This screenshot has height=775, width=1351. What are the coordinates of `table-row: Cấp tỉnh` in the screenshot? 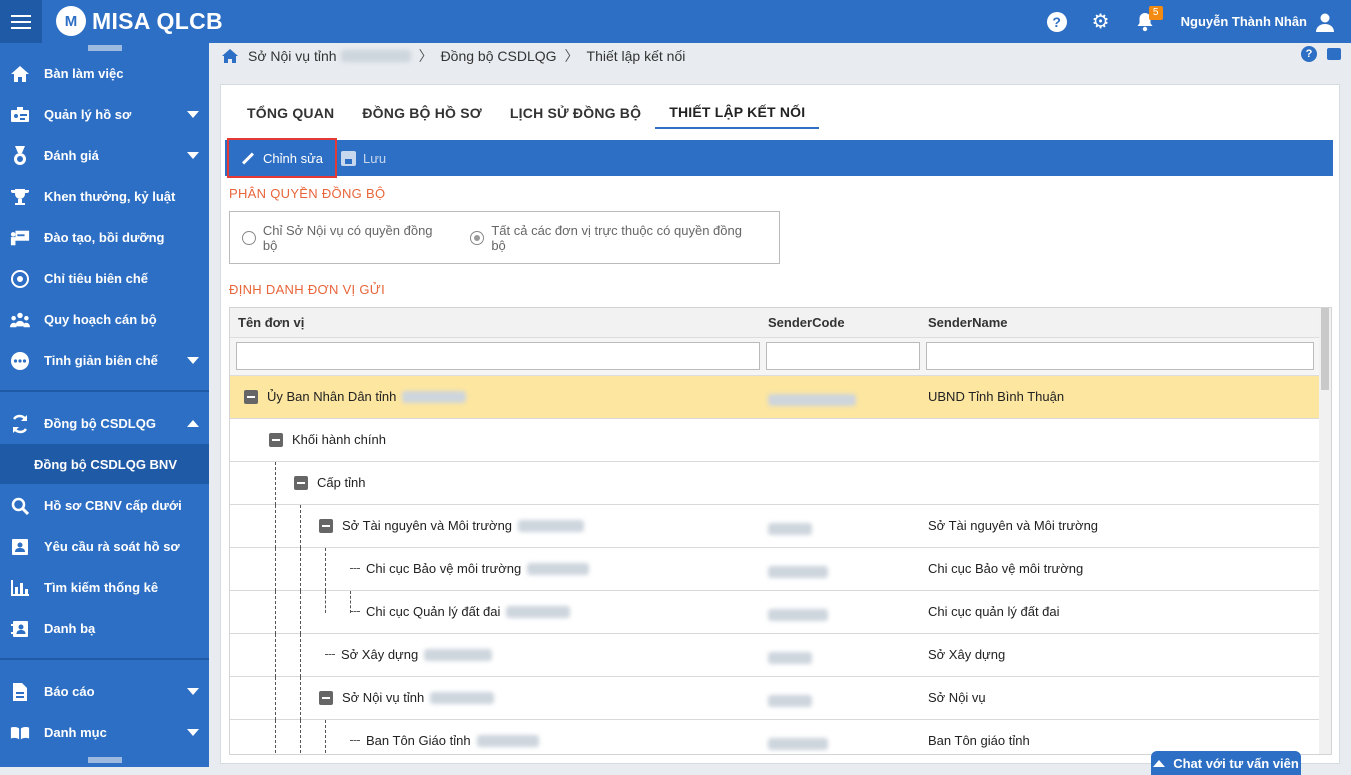 It's located at (775, 483).